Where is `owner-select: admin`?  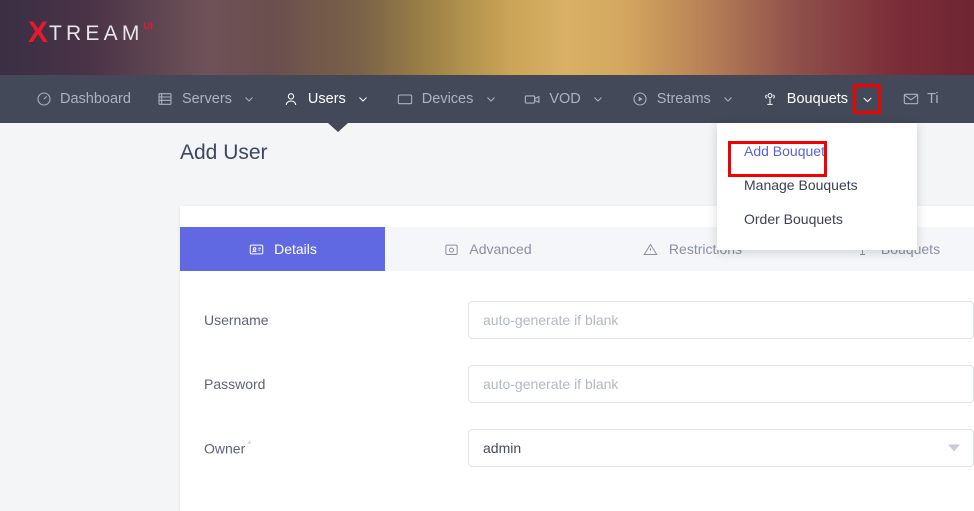 owner-select: admin is located at coordinates (721, 448).